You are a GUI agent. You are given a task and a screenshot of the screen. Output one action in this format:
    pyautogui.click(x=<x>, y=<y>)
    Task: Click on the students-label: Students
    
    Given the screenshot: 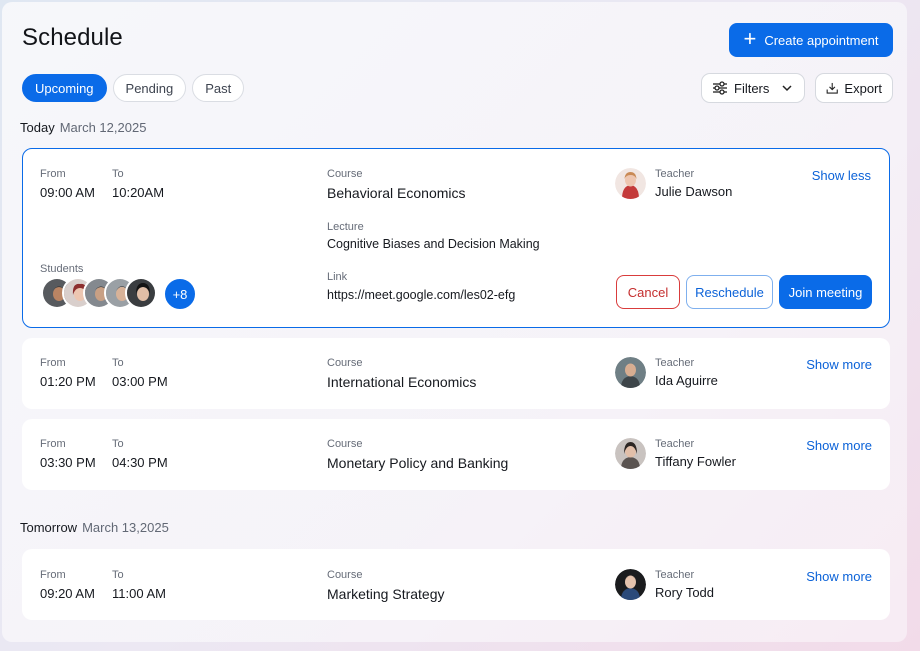 What is the action you would take?
    pyautogui.click(x=62, y=269)
    